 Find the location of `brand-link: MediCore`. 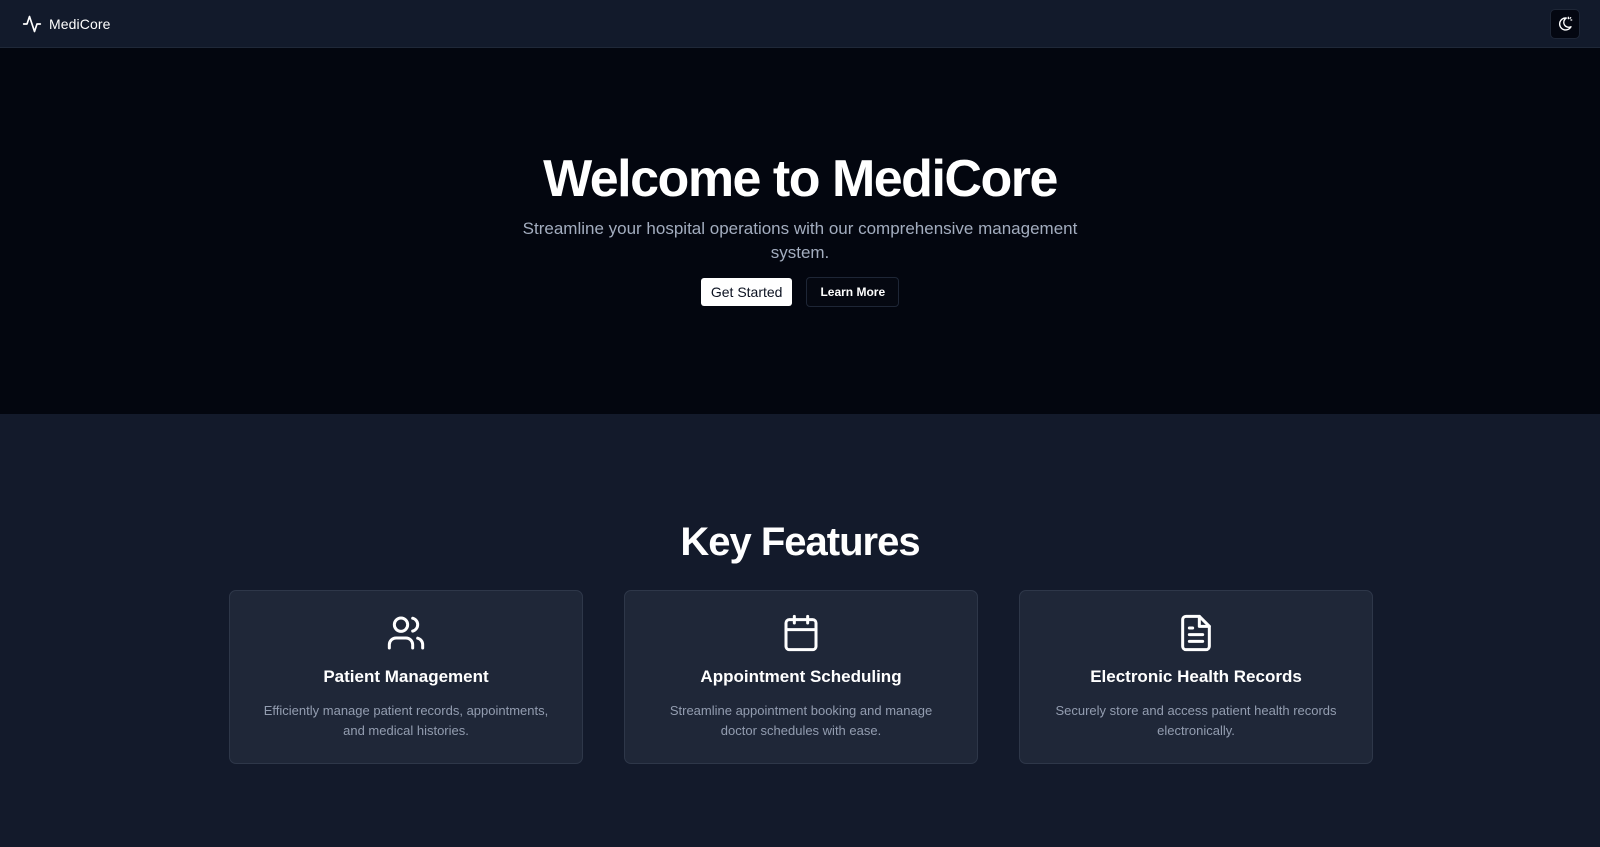

brand-link: MediCore is located at coordinates (66, 24).